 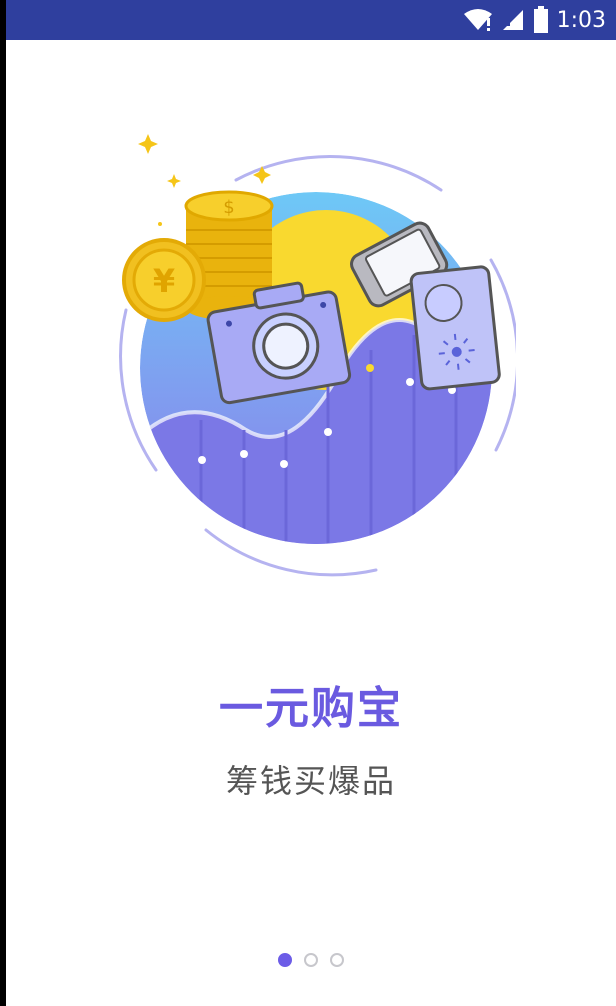 I want to click on speaker-icon, so click(x=455, y=328).